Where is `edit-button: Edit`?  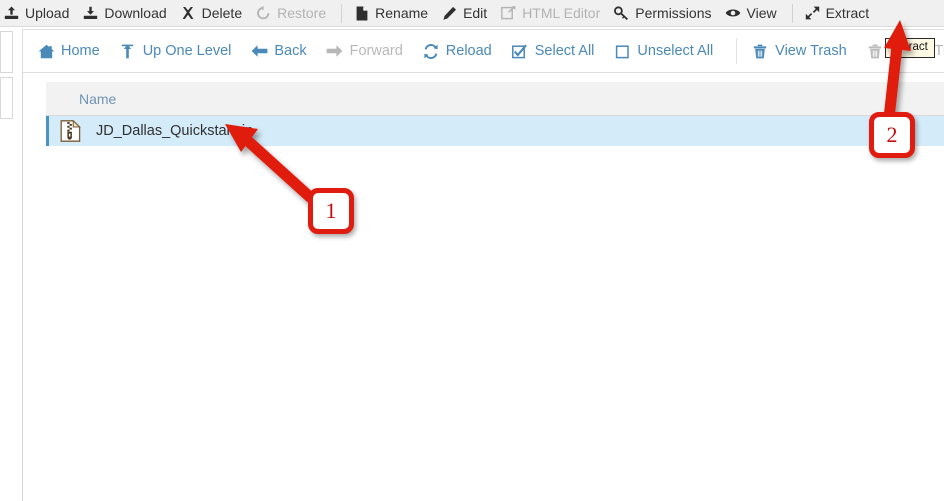
edit-button: Edit is located at coordinates (470, 13).